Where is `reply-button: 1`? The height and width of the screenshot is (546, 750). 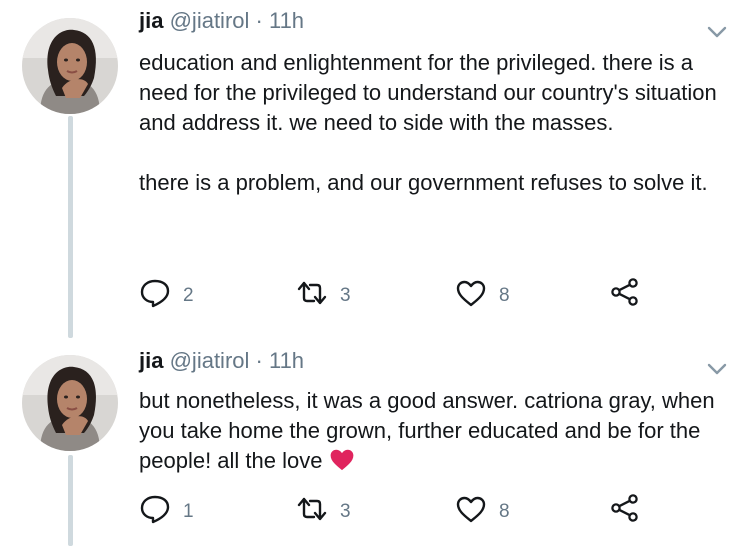 reply-button: 1 is located at coordinates (166, 511).